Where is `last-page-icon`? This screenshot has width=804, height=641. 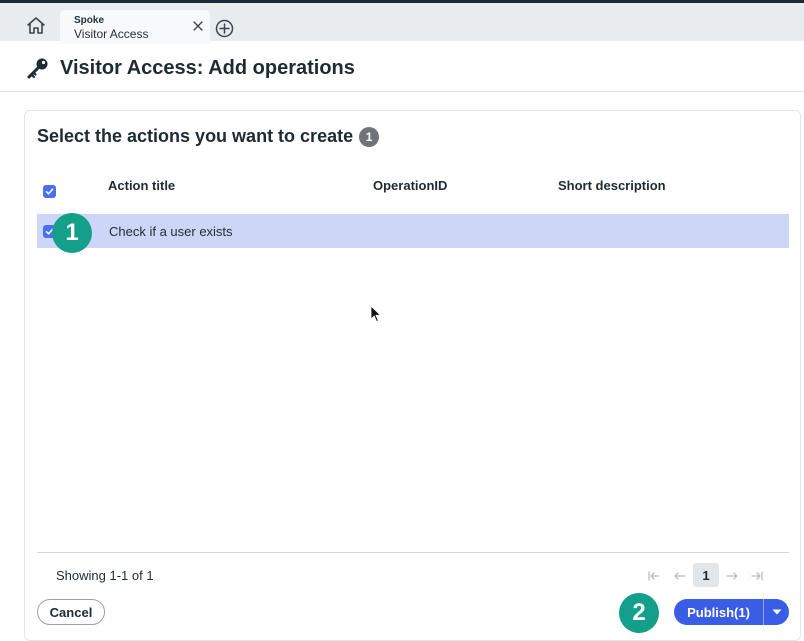 last-page-icon is located at coordinates (757, 576).